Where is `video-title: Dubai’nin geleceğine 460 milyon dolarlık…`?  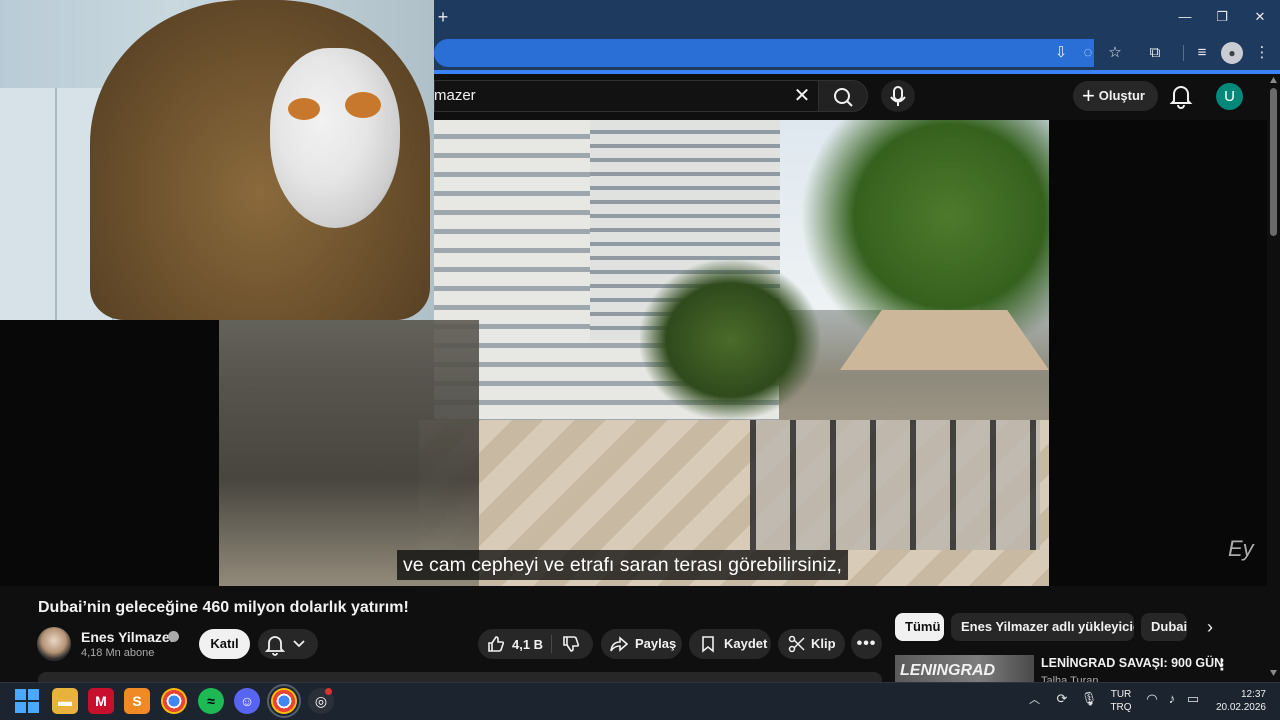
video-title: Dubai’nin geleceğine 460 milyon dolarlık… is located at coordinates (223, 607).